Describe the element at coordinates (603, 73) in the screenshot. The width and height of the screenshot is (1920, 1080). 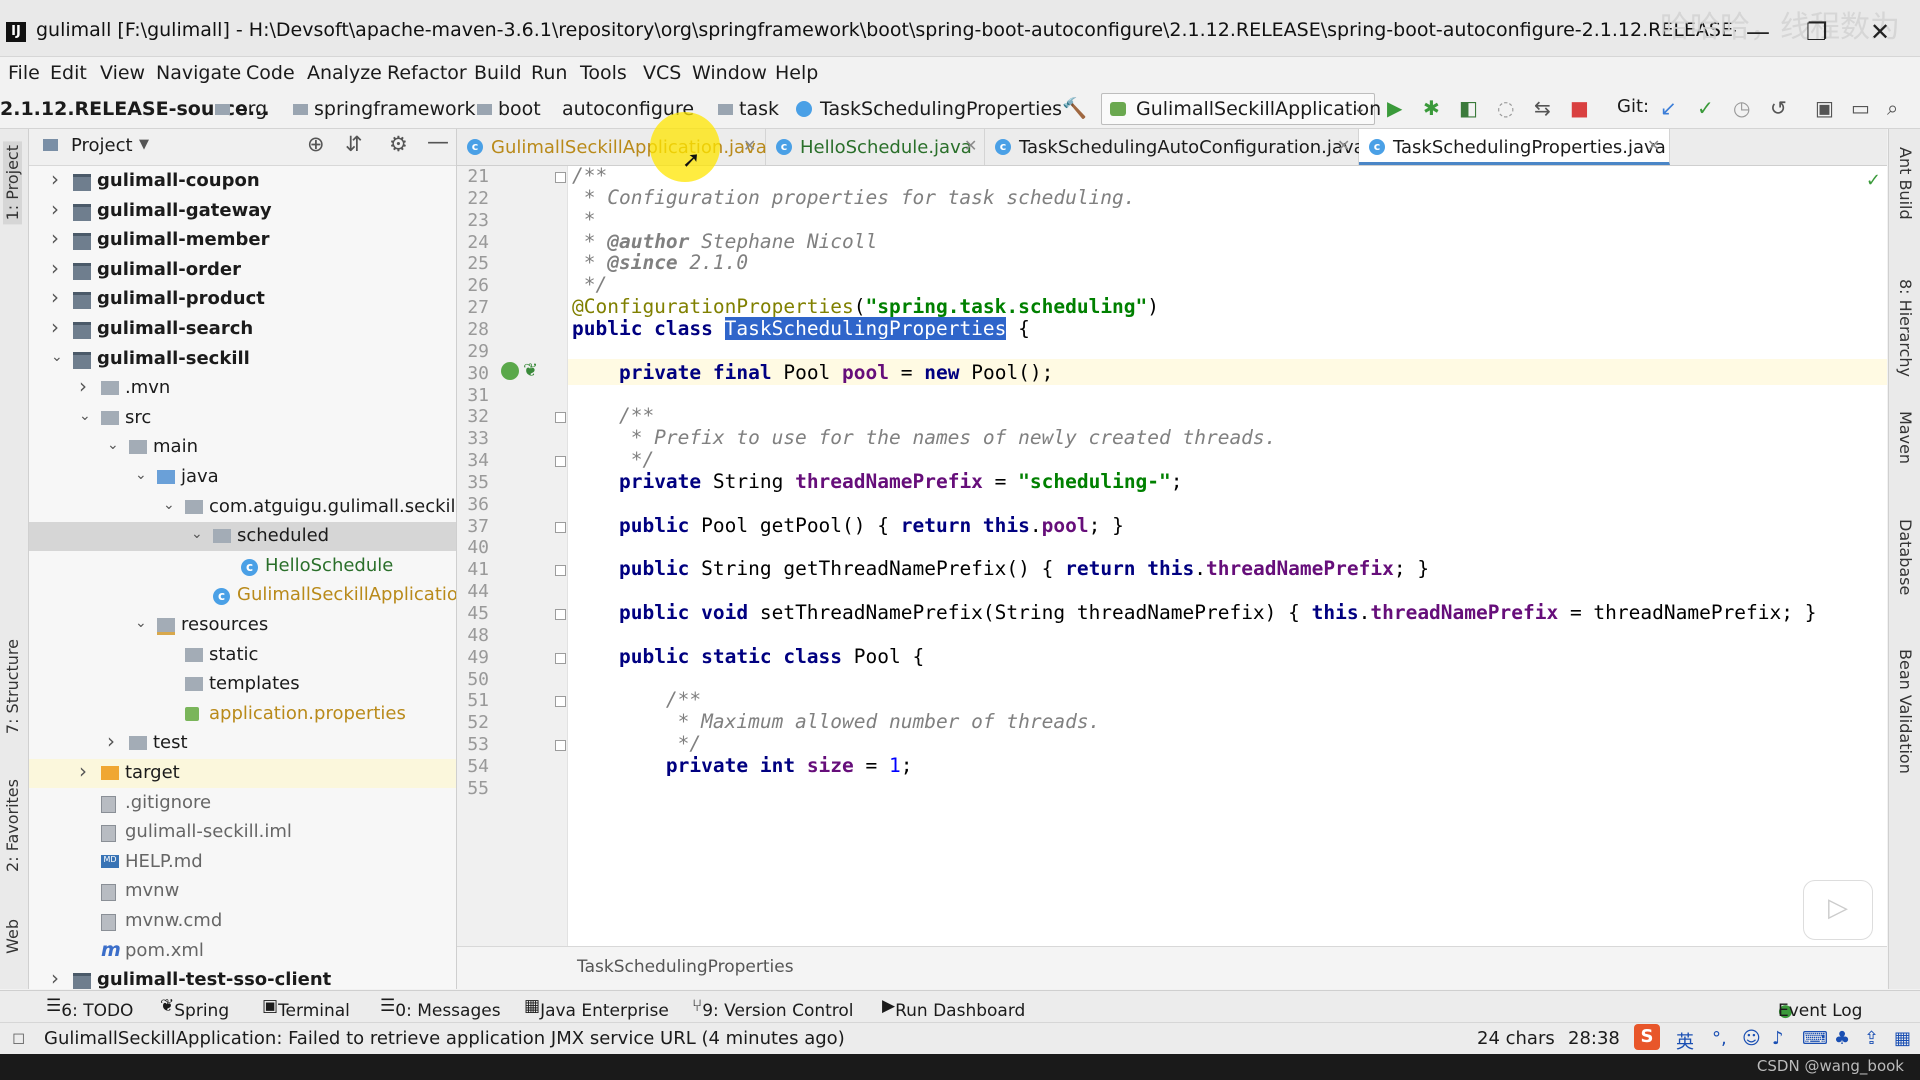
I see `menu-tools: Tools` at that location.